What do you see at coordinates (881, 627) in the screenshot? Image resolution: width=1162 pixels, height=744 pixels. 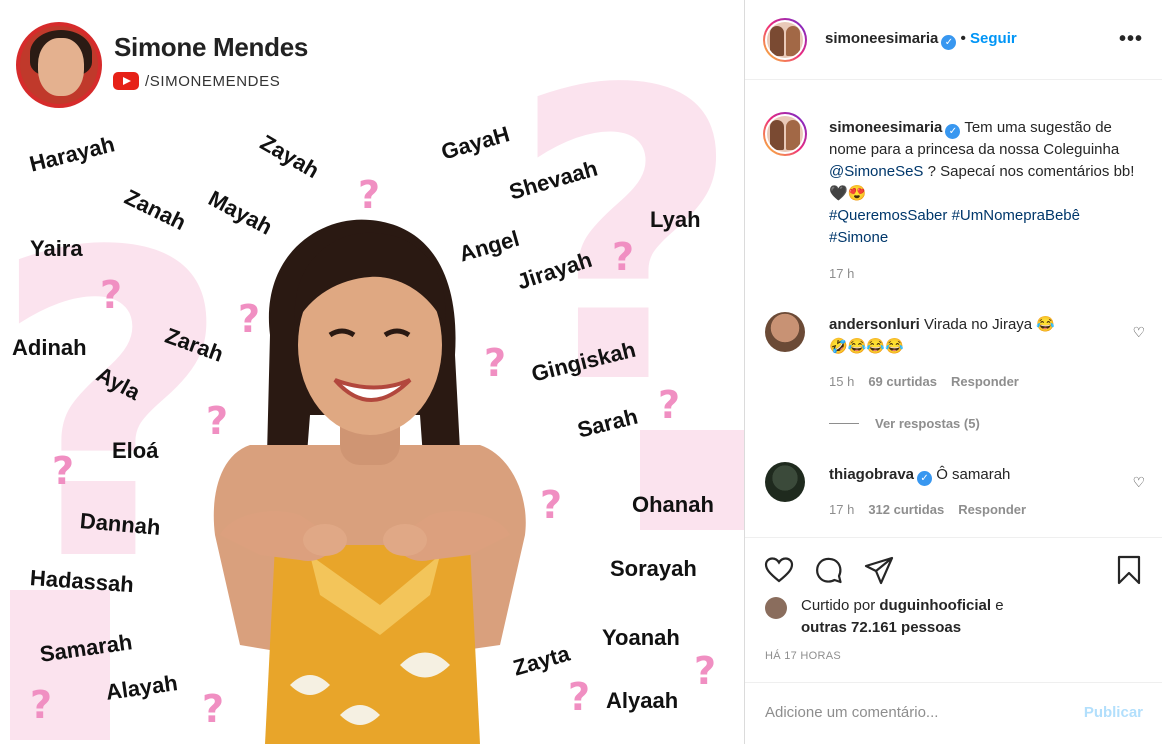 I see `likes-count-link: outras 72.161 pessoas` at bounding box center [881, 627].